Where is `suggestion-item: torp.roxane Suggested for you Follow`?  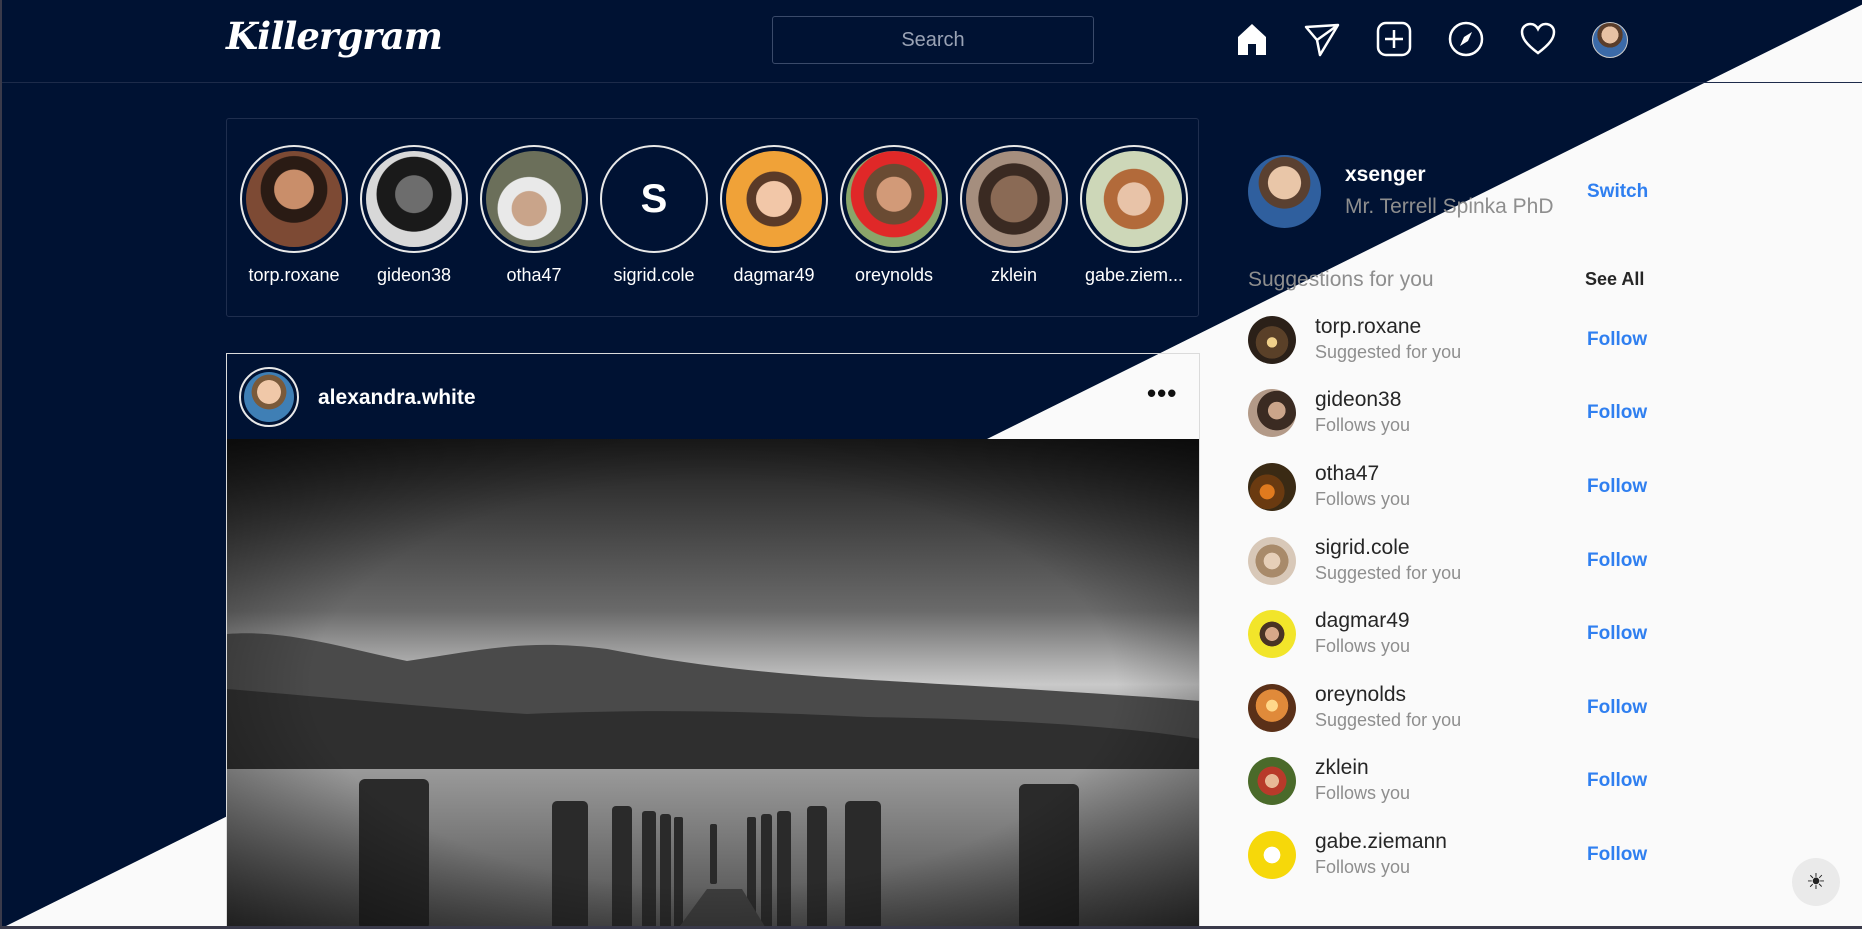 suggestion-item: torp.roxane Suggested for you Follow is located at coordinates (1447, 345).